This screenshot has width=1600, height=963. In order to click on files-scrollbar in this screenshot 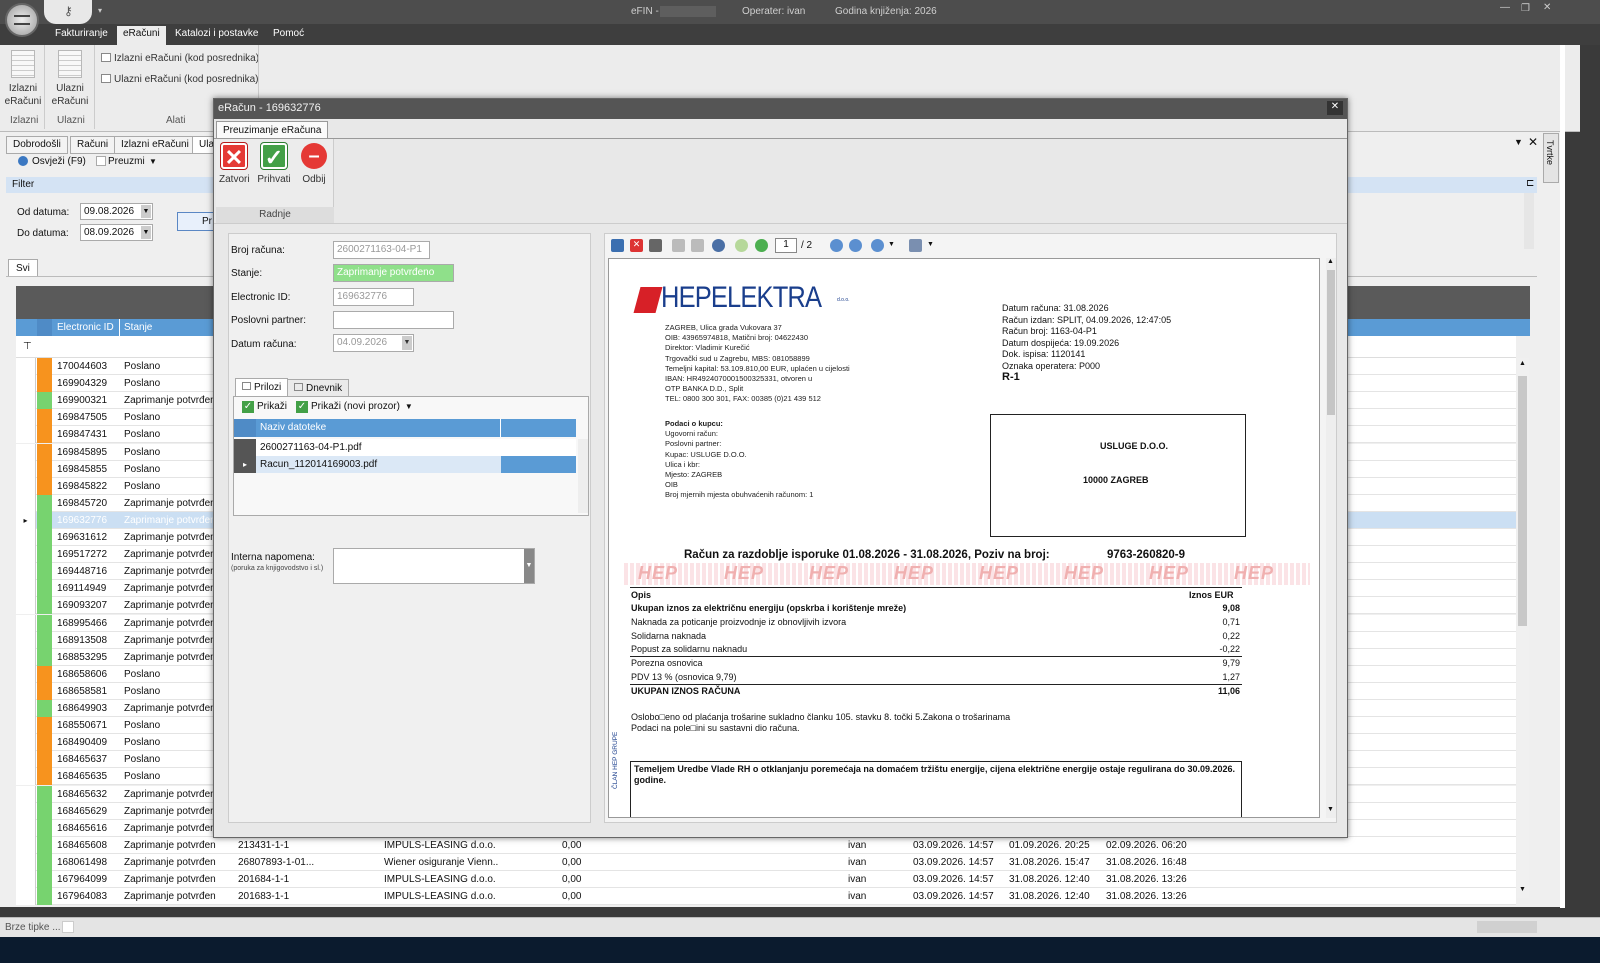, I will do `click(583, 476)`.